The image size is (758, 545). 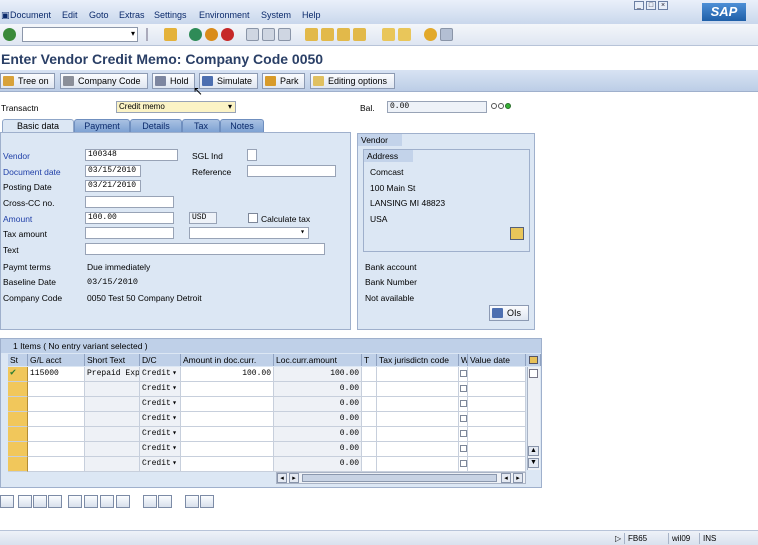 What do you see at coordinates (311, 15) in the screenshot?
I see `menu-help: Help` at bounding box center [311, 15].